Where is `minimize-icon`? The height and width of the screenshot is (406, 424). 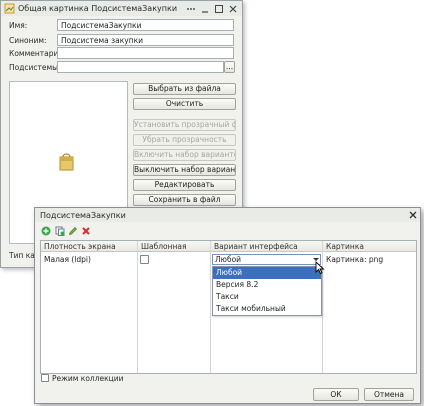 minimize-icon is located at coordinates (205, 9).